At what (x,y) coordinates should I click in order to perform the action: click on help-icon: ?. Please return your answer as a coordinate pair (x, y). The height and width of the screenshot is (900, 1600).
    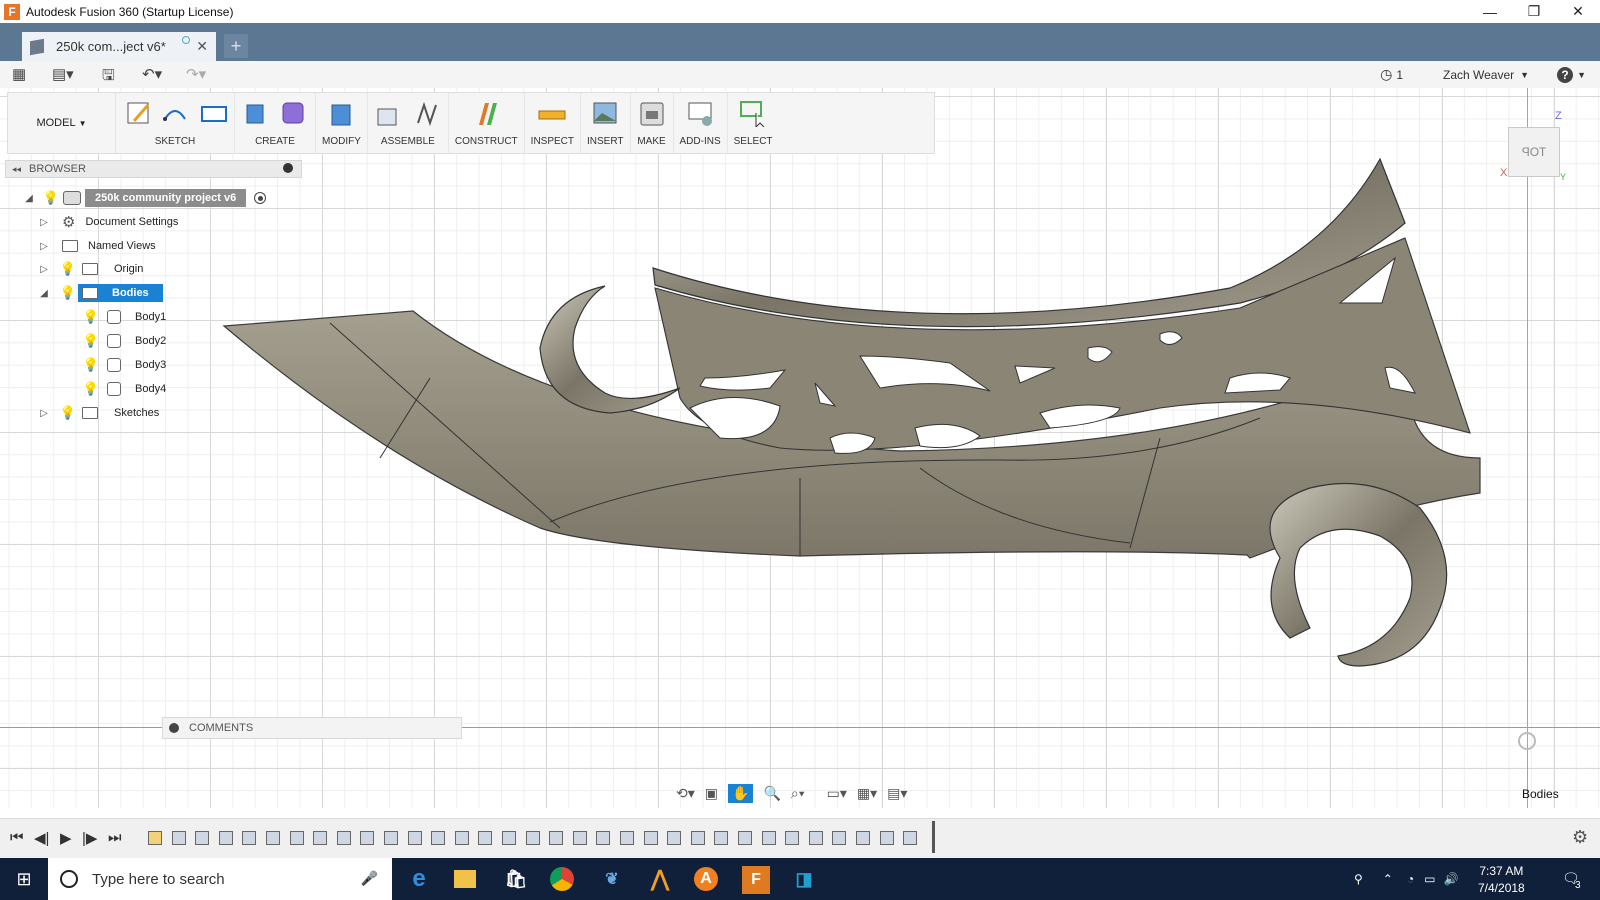
    Looking at the image, I should click on (1565, 74).